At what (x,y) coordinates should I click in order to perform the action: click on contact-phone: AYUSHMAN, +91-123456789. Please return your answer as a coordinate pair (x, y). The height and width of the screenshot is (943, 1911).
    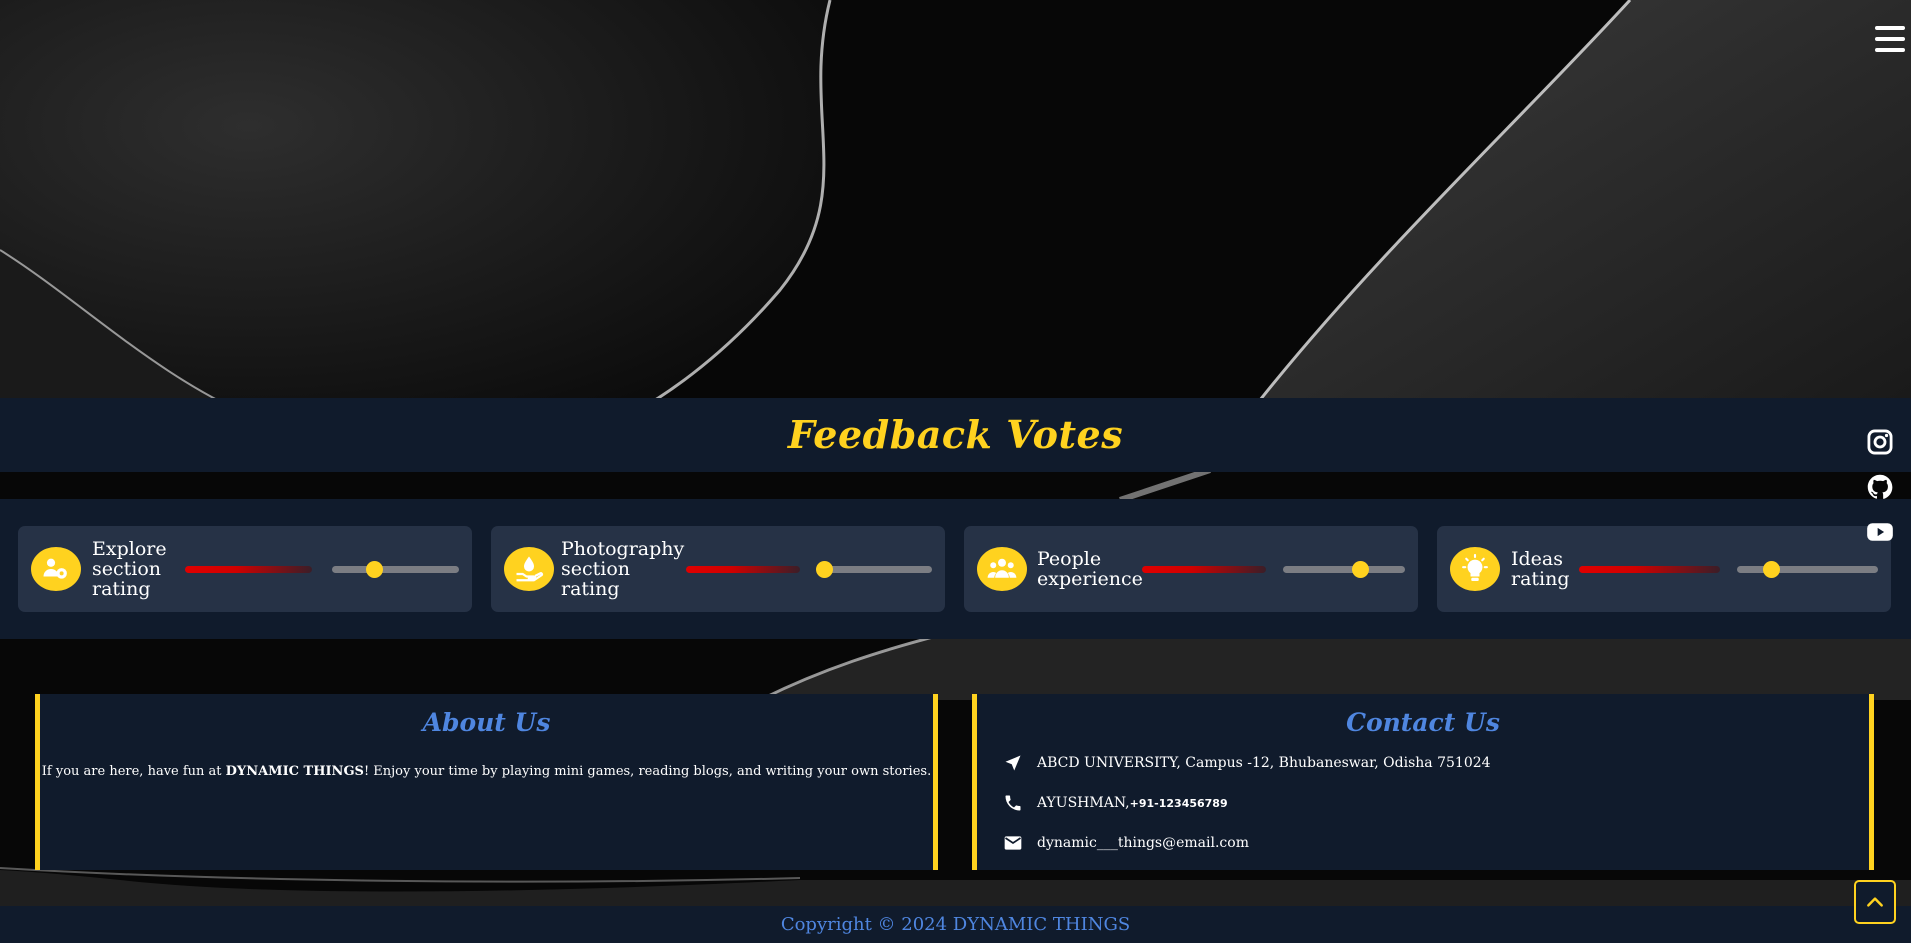
    Looking at the image, I should click on (1115, 803).